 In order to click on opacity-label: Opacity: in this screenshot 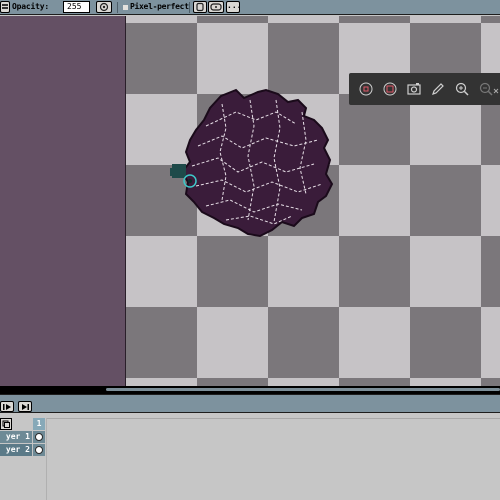, I will do `click(30, 6)`.